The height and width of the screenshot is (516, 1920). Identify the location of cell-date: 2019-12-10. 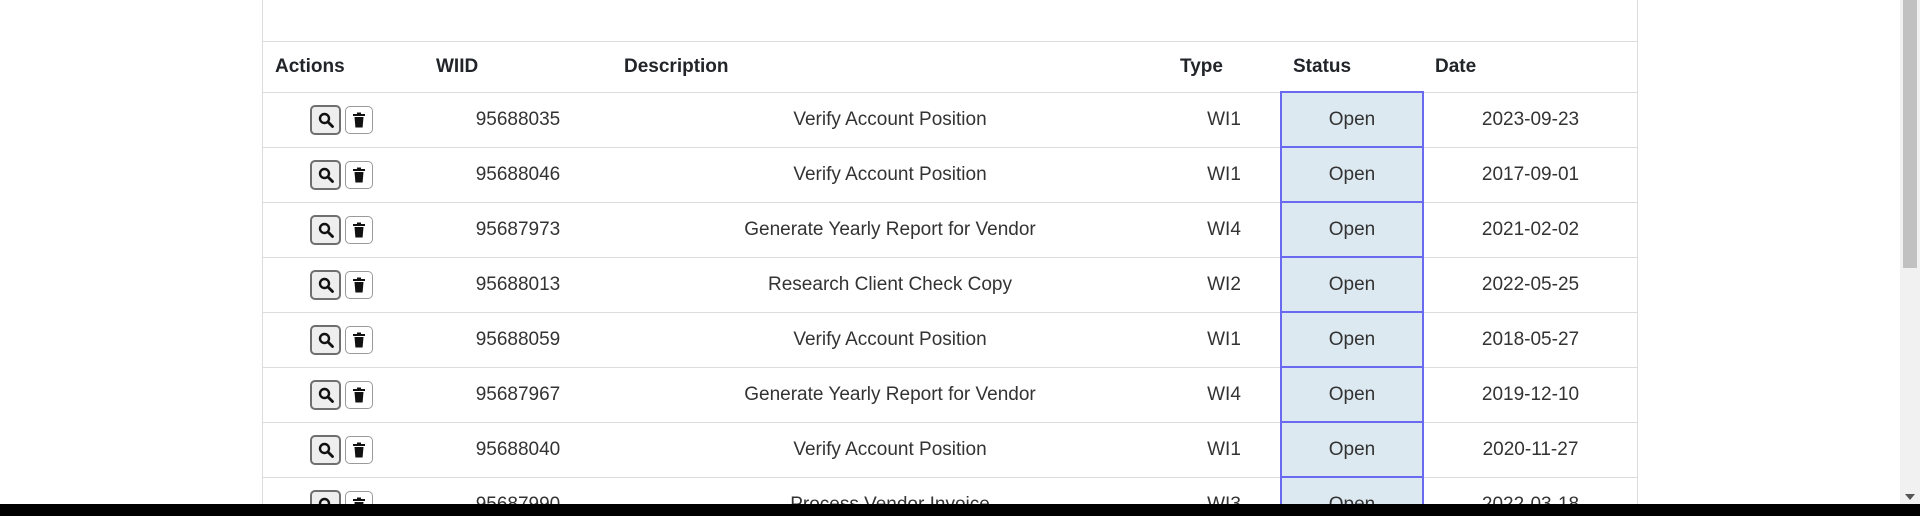
(1530, 395).